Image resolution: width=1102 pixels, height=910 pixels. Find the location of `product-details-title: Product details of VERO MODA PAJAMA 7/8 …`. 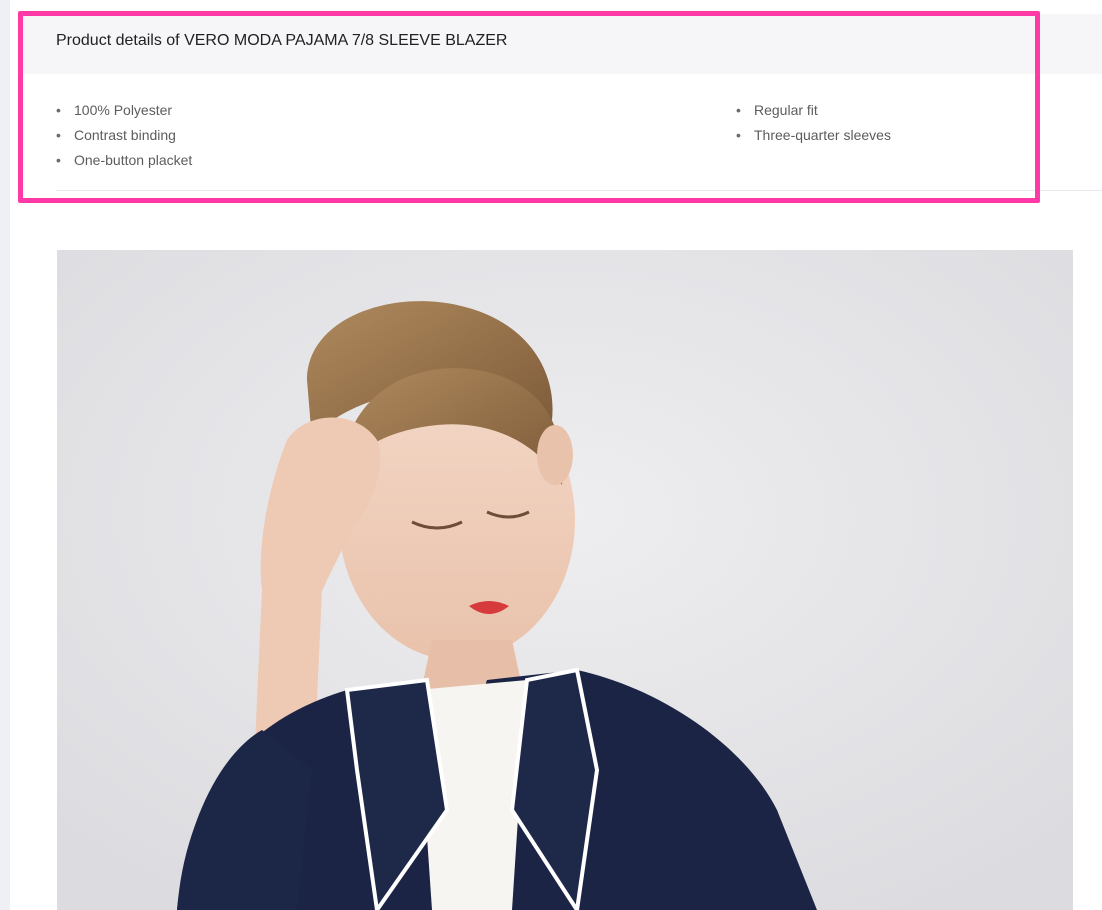

product-details-title: Product details of VERO MODA PAJAMA 7/8 … is located at coordinates (282, 40).